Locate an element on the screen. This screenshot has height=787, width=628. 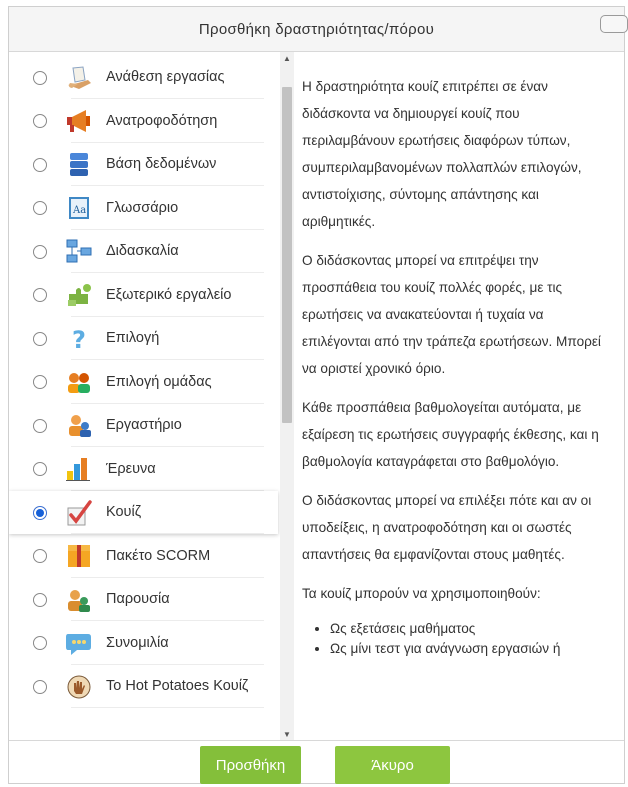
description-bullet: Ως εξετάσεις μαθήματος is located at coordinates (466, 629).